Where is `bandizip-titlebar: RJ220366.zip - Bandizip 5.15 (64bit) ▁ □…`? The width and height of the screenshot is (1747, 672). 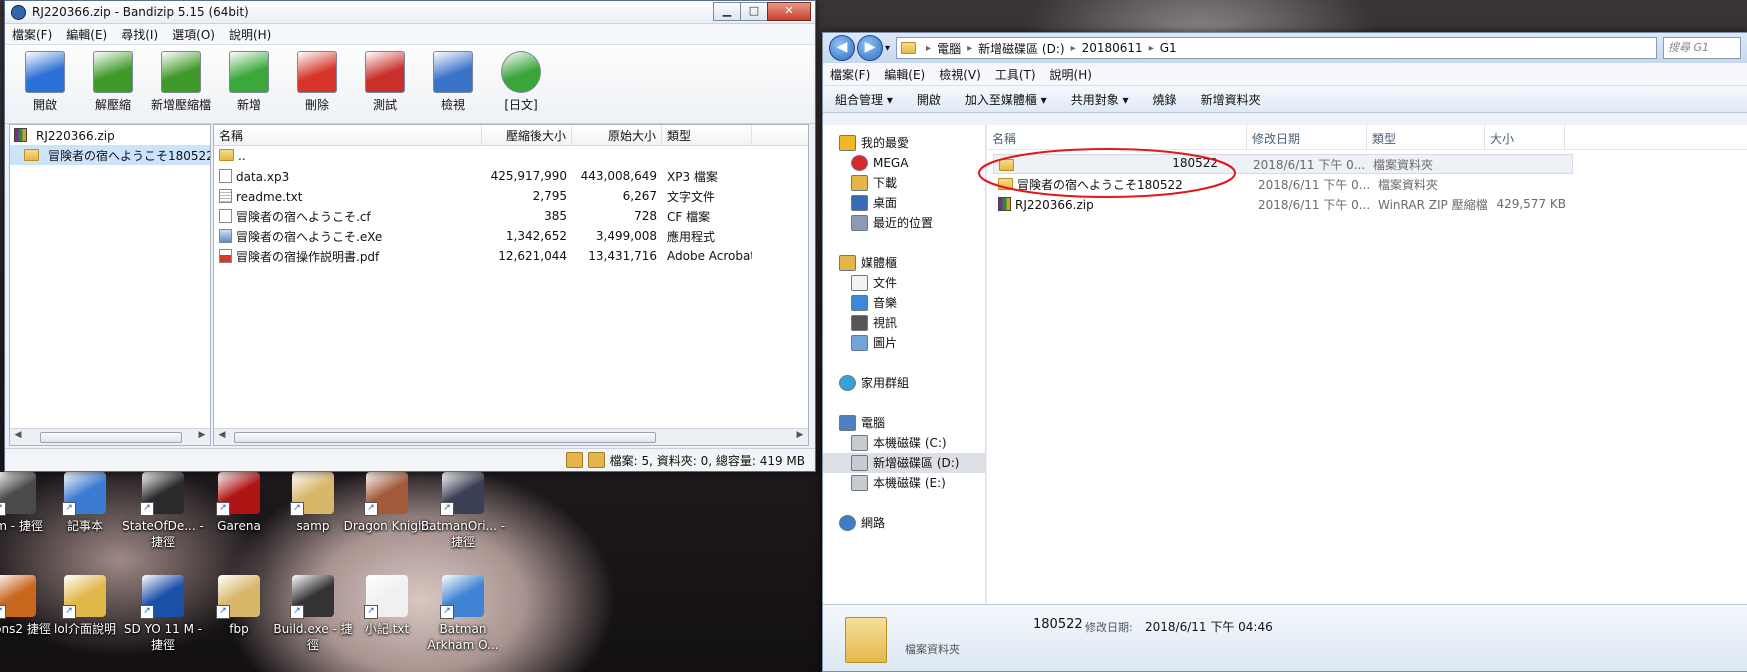 bandizip-titlebar: RJ220366.zip - Bandizip 5.15 (64bit) ▁ □… is located at coordinates (410, 12).